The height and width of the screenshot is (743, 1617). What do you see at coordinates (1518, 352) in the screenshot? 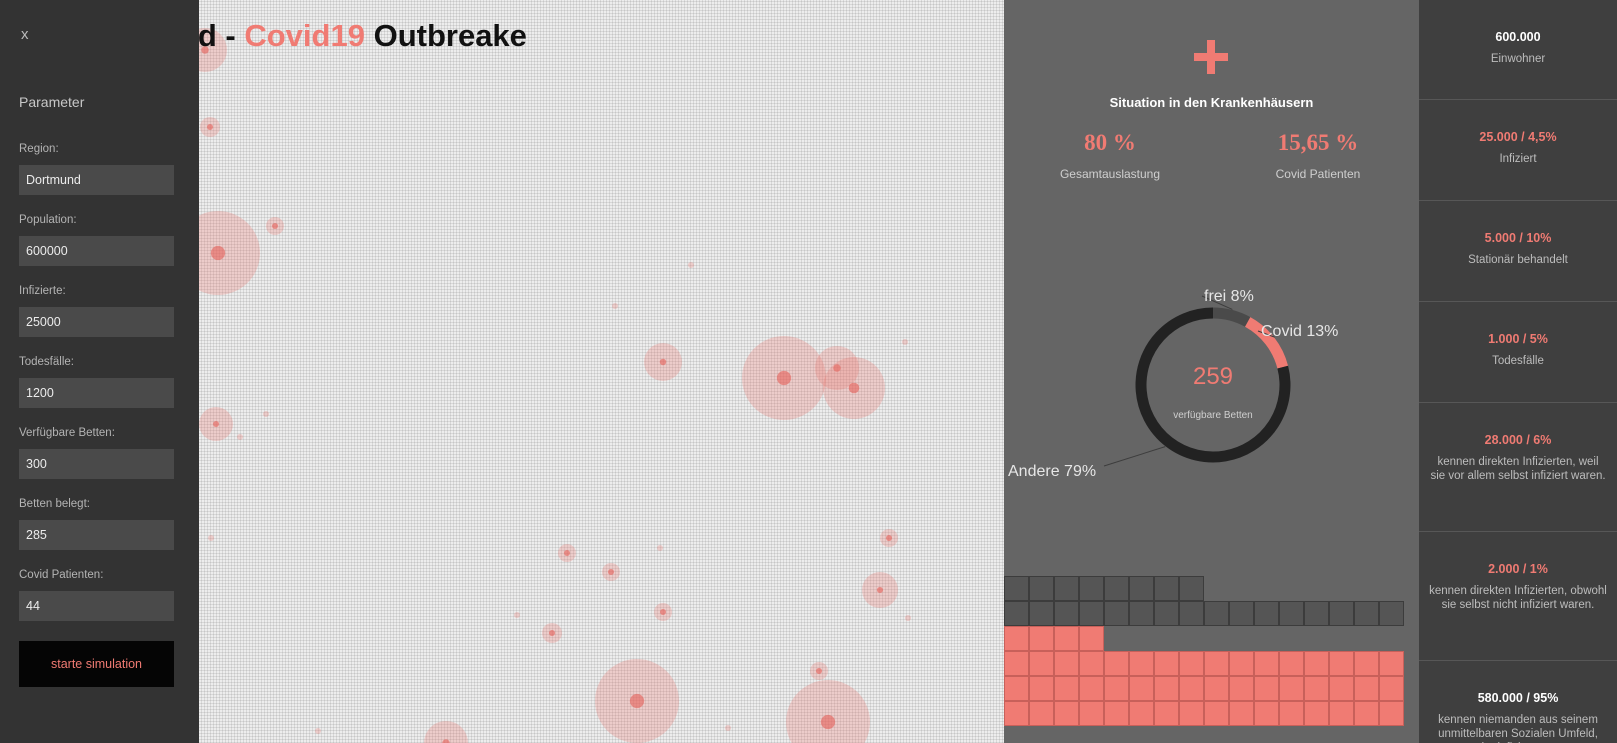
I see `stat-item: 1.000 / 5% Todesfälle` at bounding box center [1518, 352].